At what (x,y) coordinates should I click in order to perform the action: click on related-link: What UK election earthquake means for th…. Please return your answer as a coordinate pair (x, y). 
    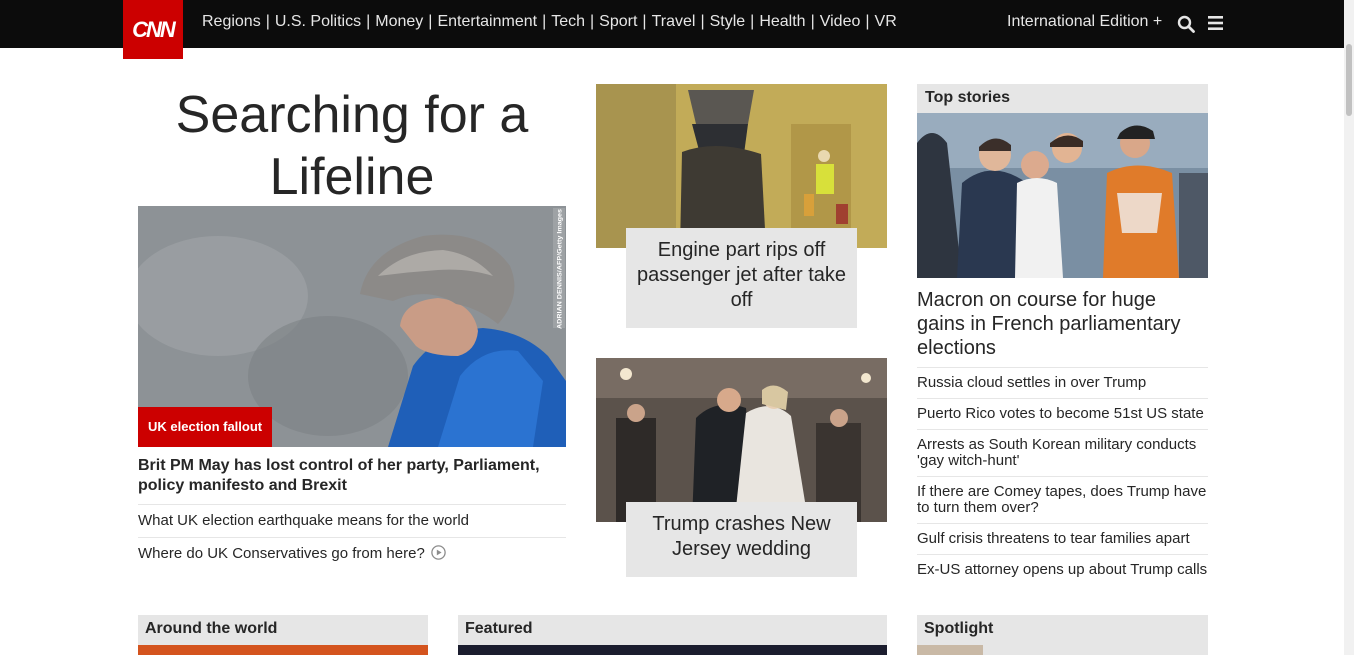
    Looking at the image, I should click on (352, 520).